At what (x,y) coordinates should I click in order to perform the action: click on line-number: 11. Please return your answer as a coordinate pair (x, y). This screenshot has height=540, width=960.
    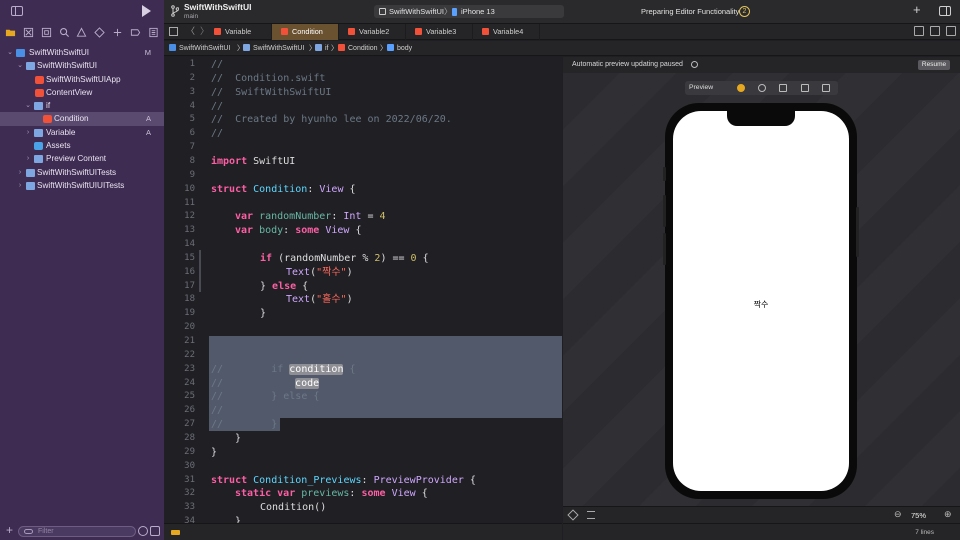
    Looking at the image, I should click on (189, 202).